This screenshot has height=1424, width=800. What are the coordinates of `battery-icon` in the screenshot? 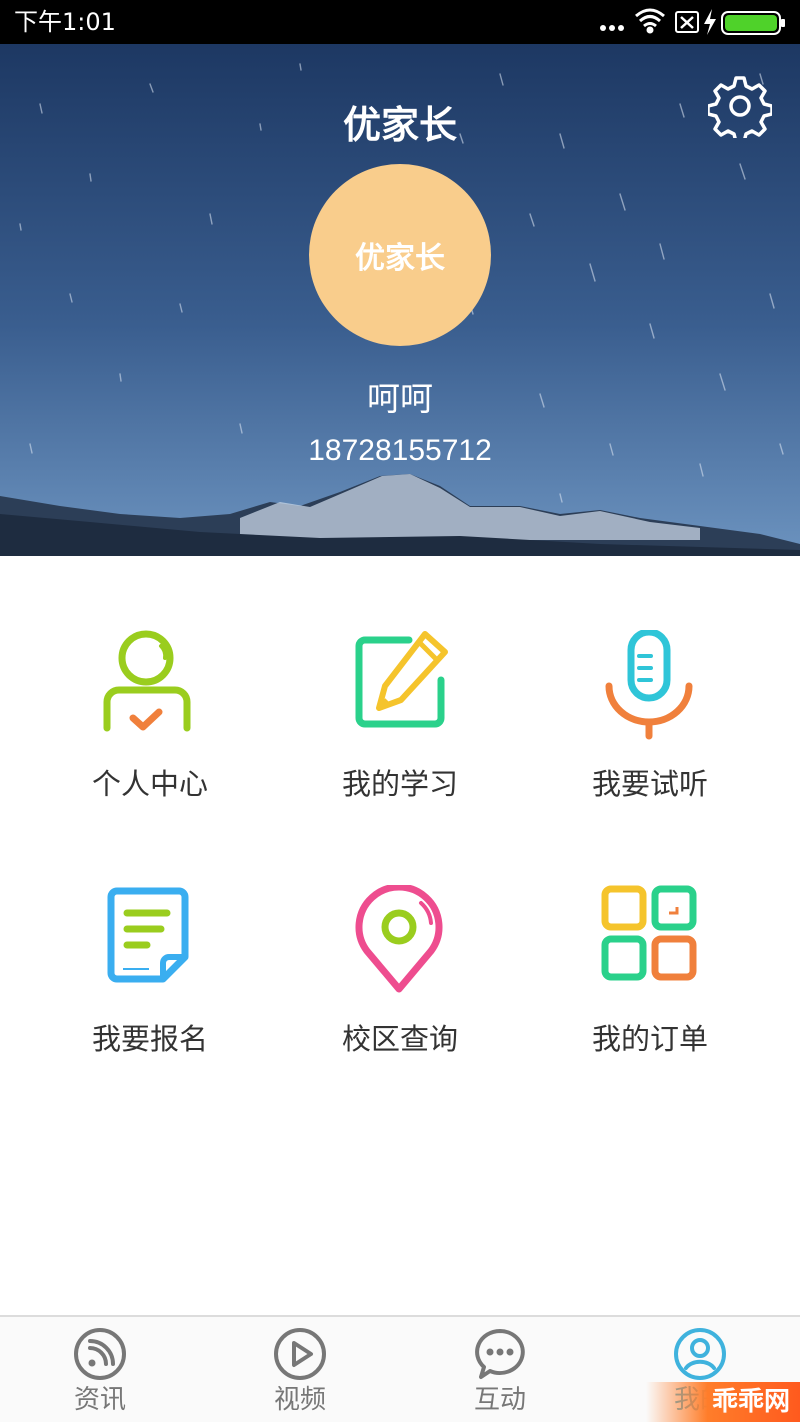 It's located at (753, 23).